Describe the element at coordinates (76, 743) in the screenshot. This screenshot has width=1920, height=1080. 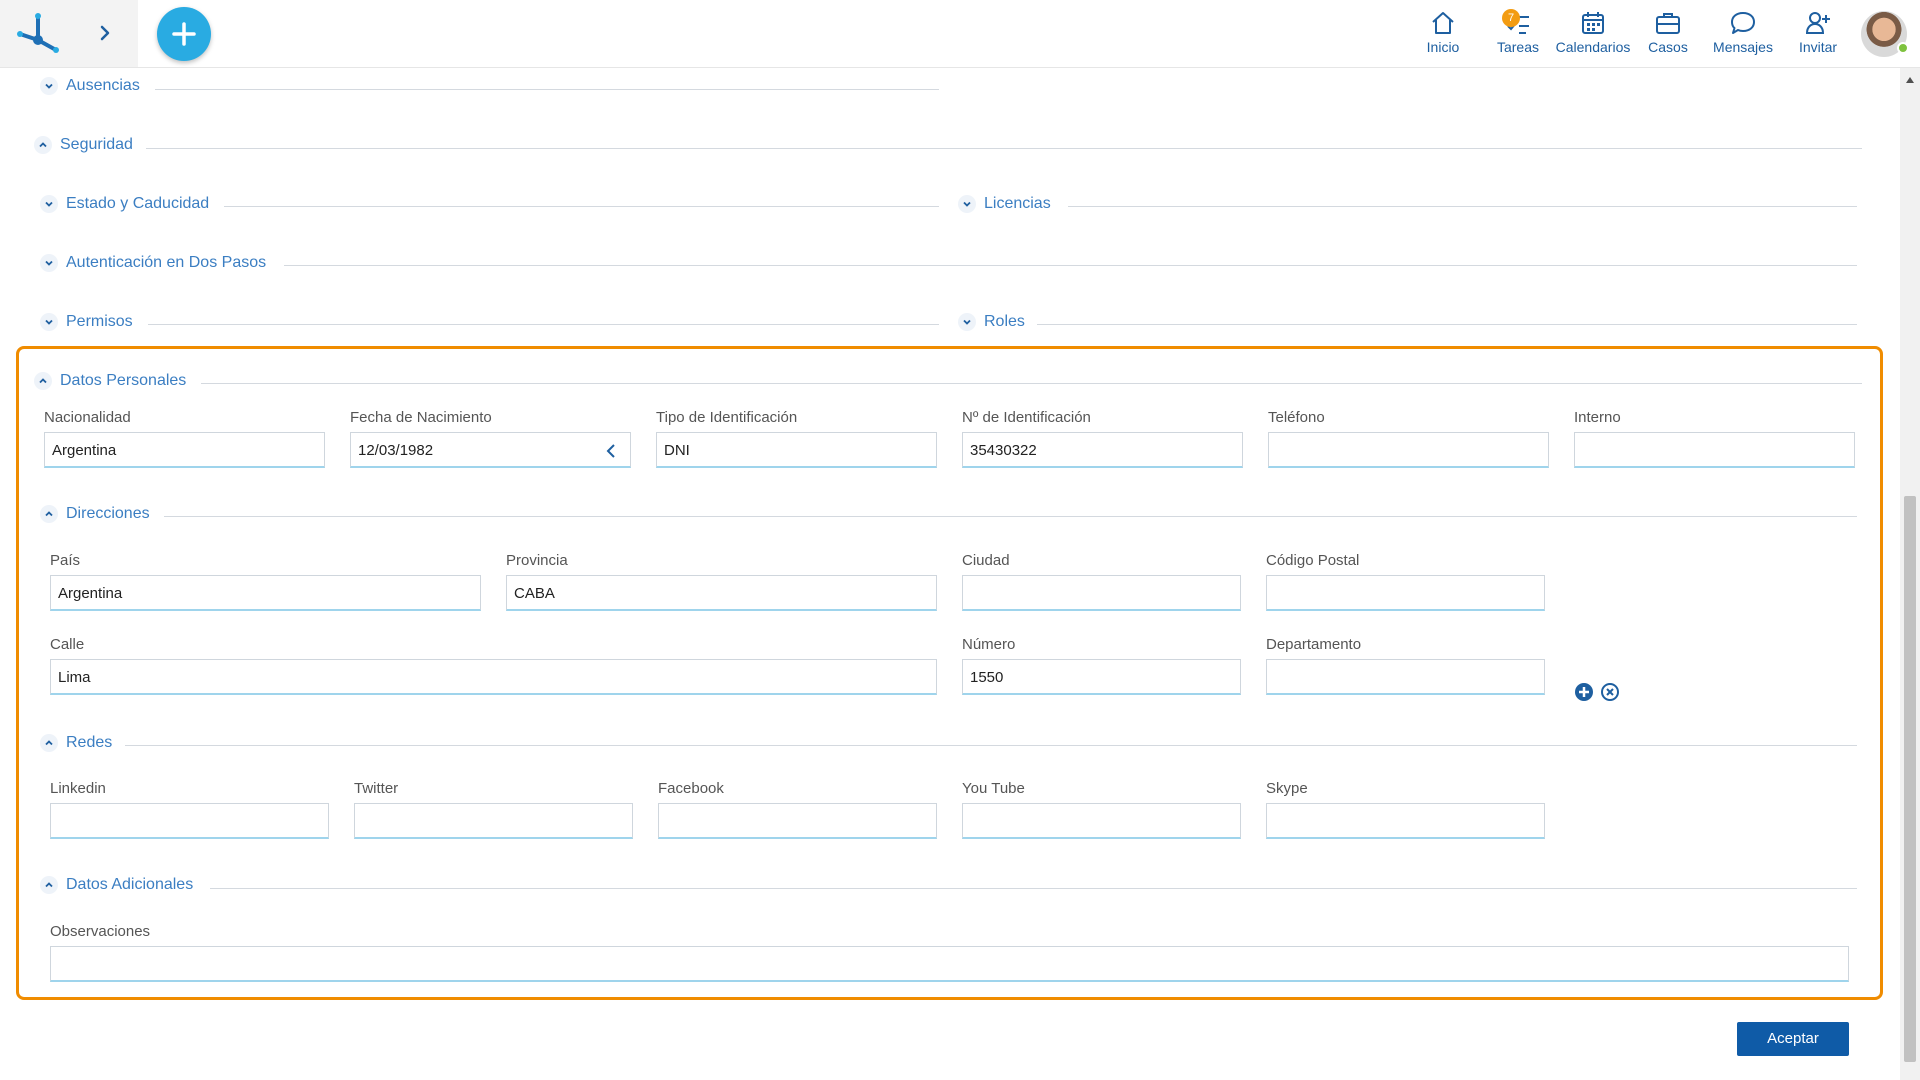
I see `section-redes: Redes` at that location.